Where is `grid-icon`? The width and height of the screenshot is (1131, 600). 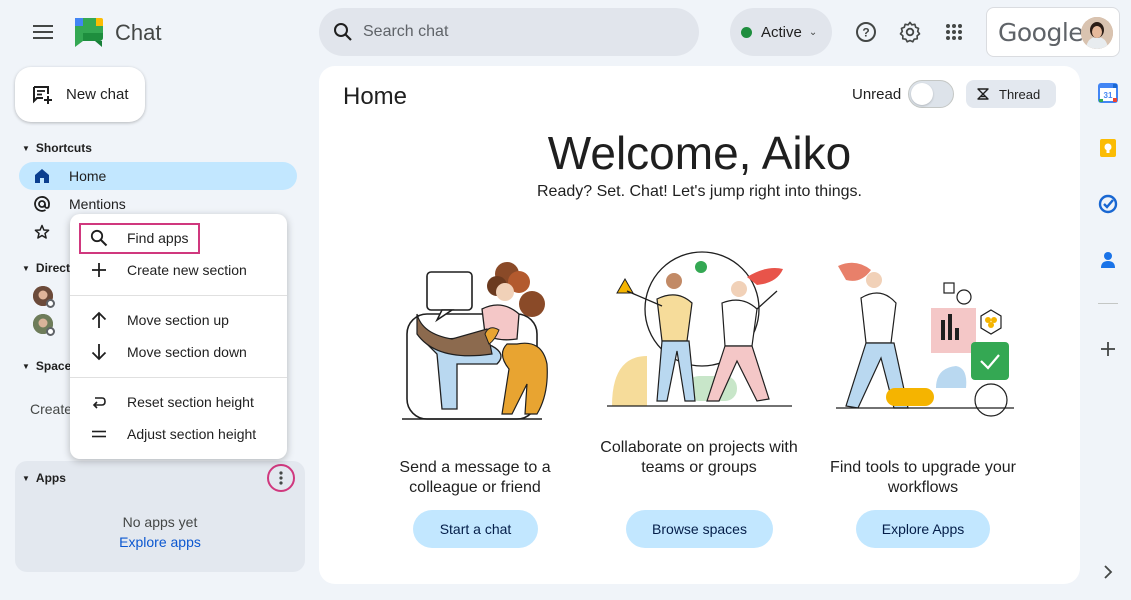 grid-icon is located at coordinates (954, 32).